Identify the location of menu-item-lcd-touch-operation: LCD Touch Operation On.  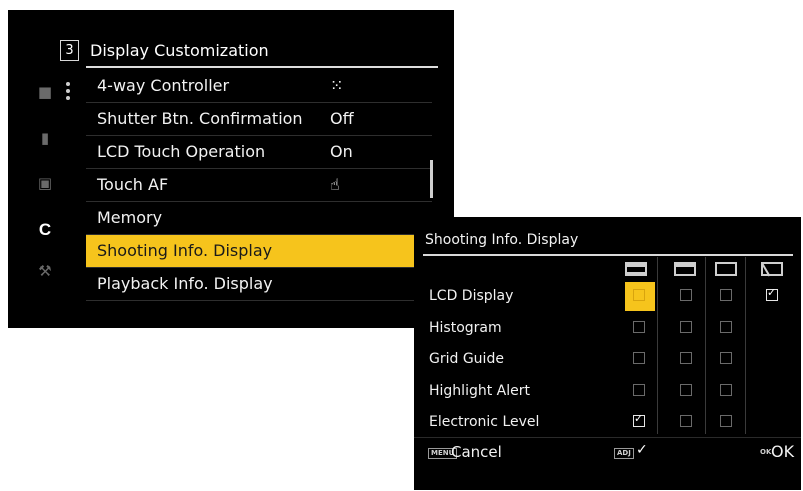
(259, 152).